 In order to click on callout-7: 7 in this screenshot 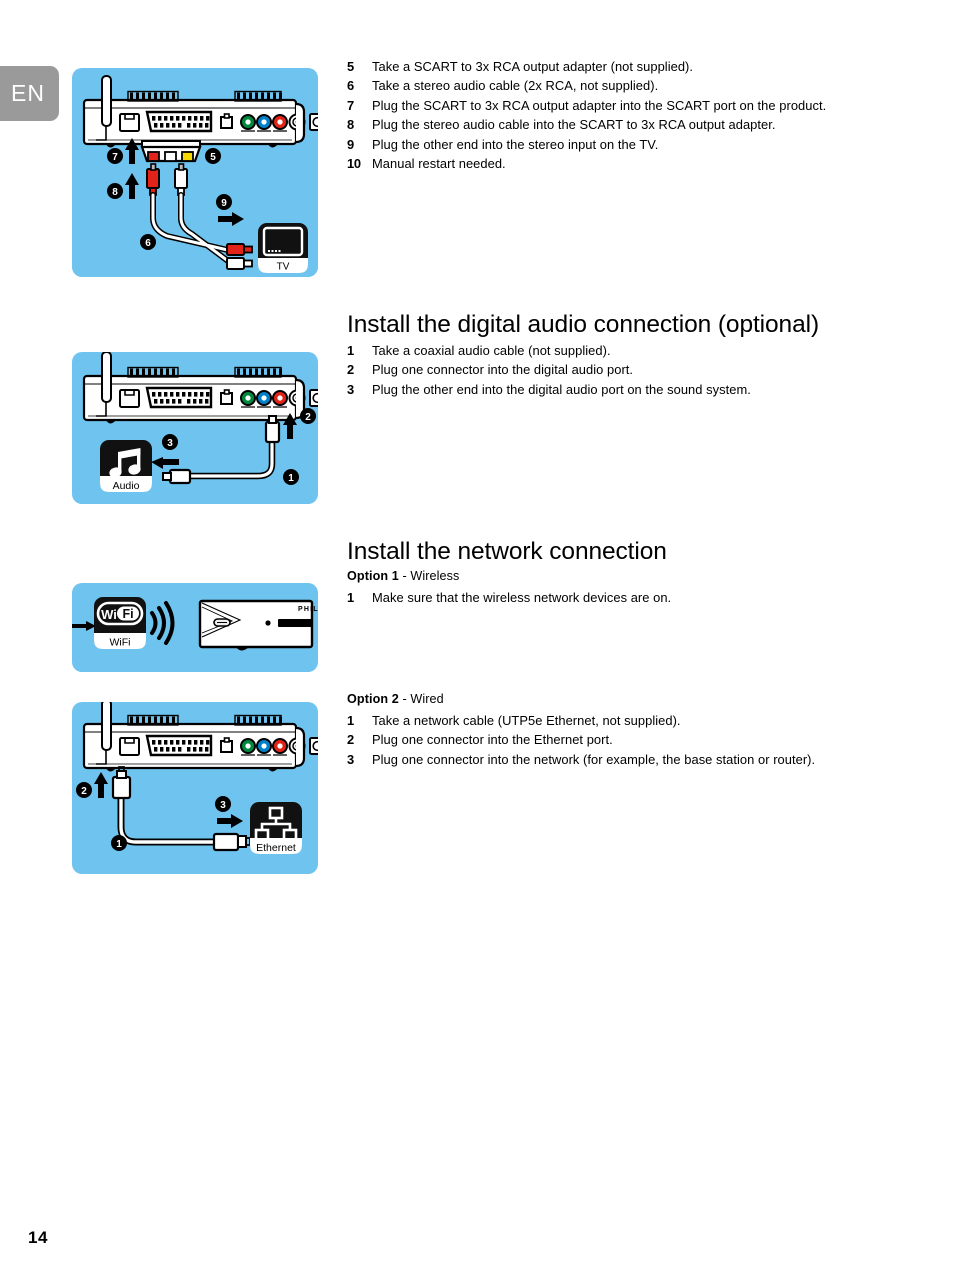, I will do `click(115, 156)`.